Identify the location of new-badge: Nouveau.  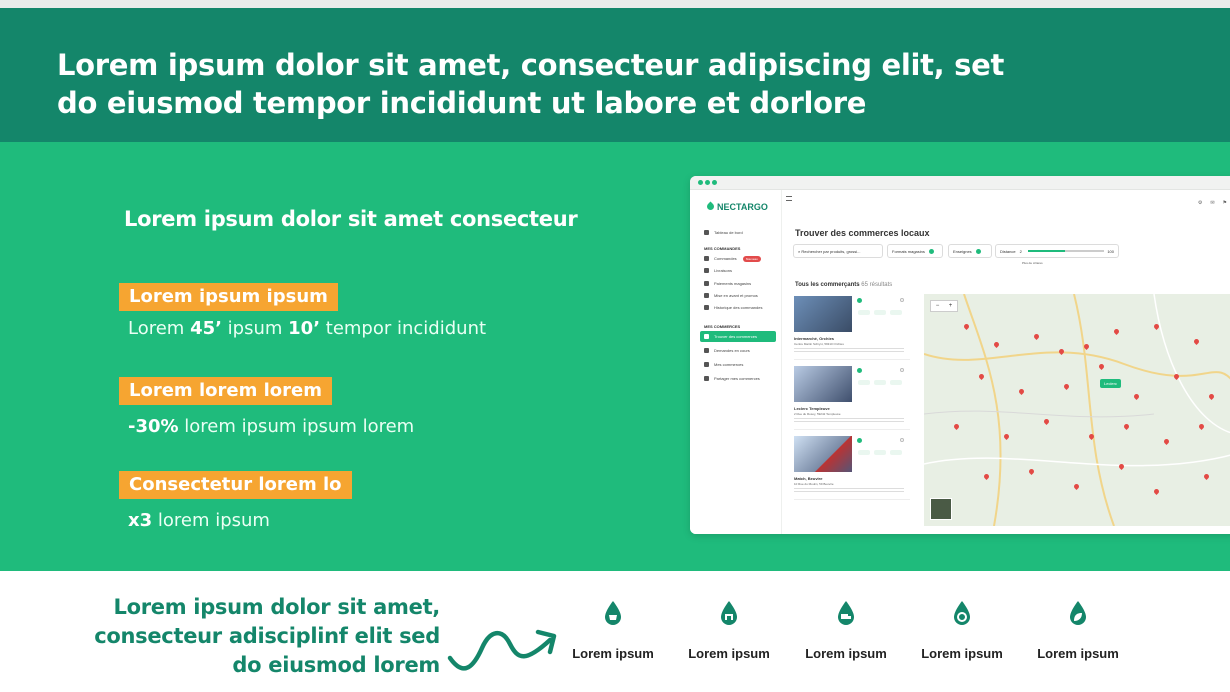
(751, 258).